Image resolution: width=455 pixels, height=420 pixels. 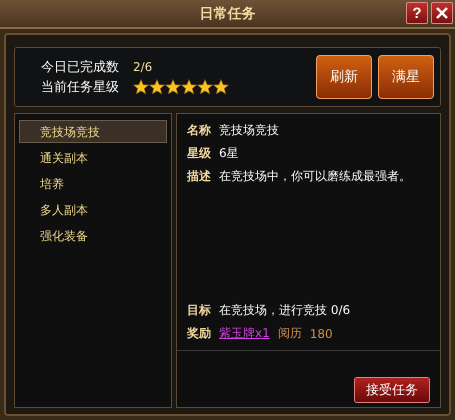 What do you see at coordinates (290, 333) in the screenshot?
I see `reward-label-text: 阅历` at bounding box center [290, 333].